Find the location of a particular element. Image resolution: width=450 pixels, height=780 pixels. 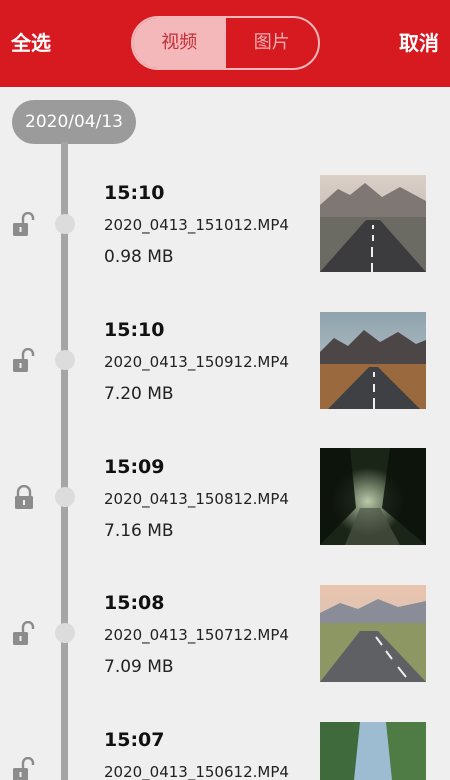

item-size: 7.09 MB is located at coordinates (139, 667).